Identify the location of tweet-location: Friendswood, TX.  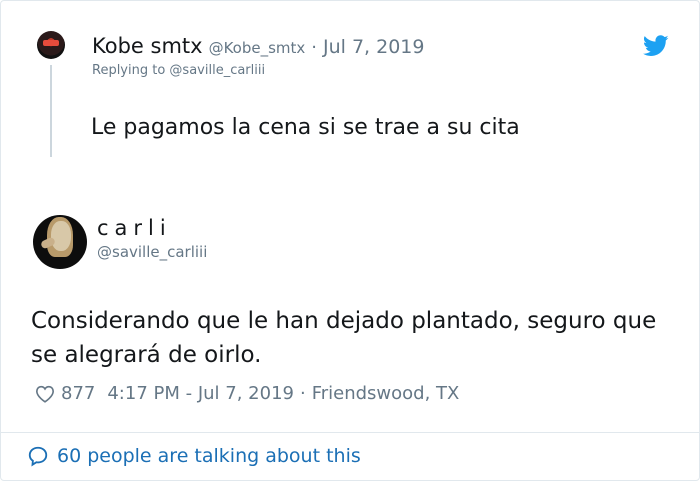
(386, 393).